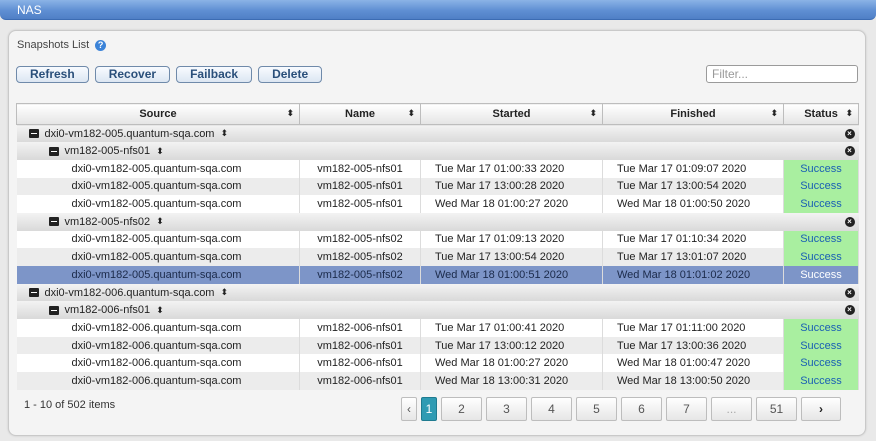 This screenshot has width=876, height=441. I want to click on filter-input, so click(782, 74).